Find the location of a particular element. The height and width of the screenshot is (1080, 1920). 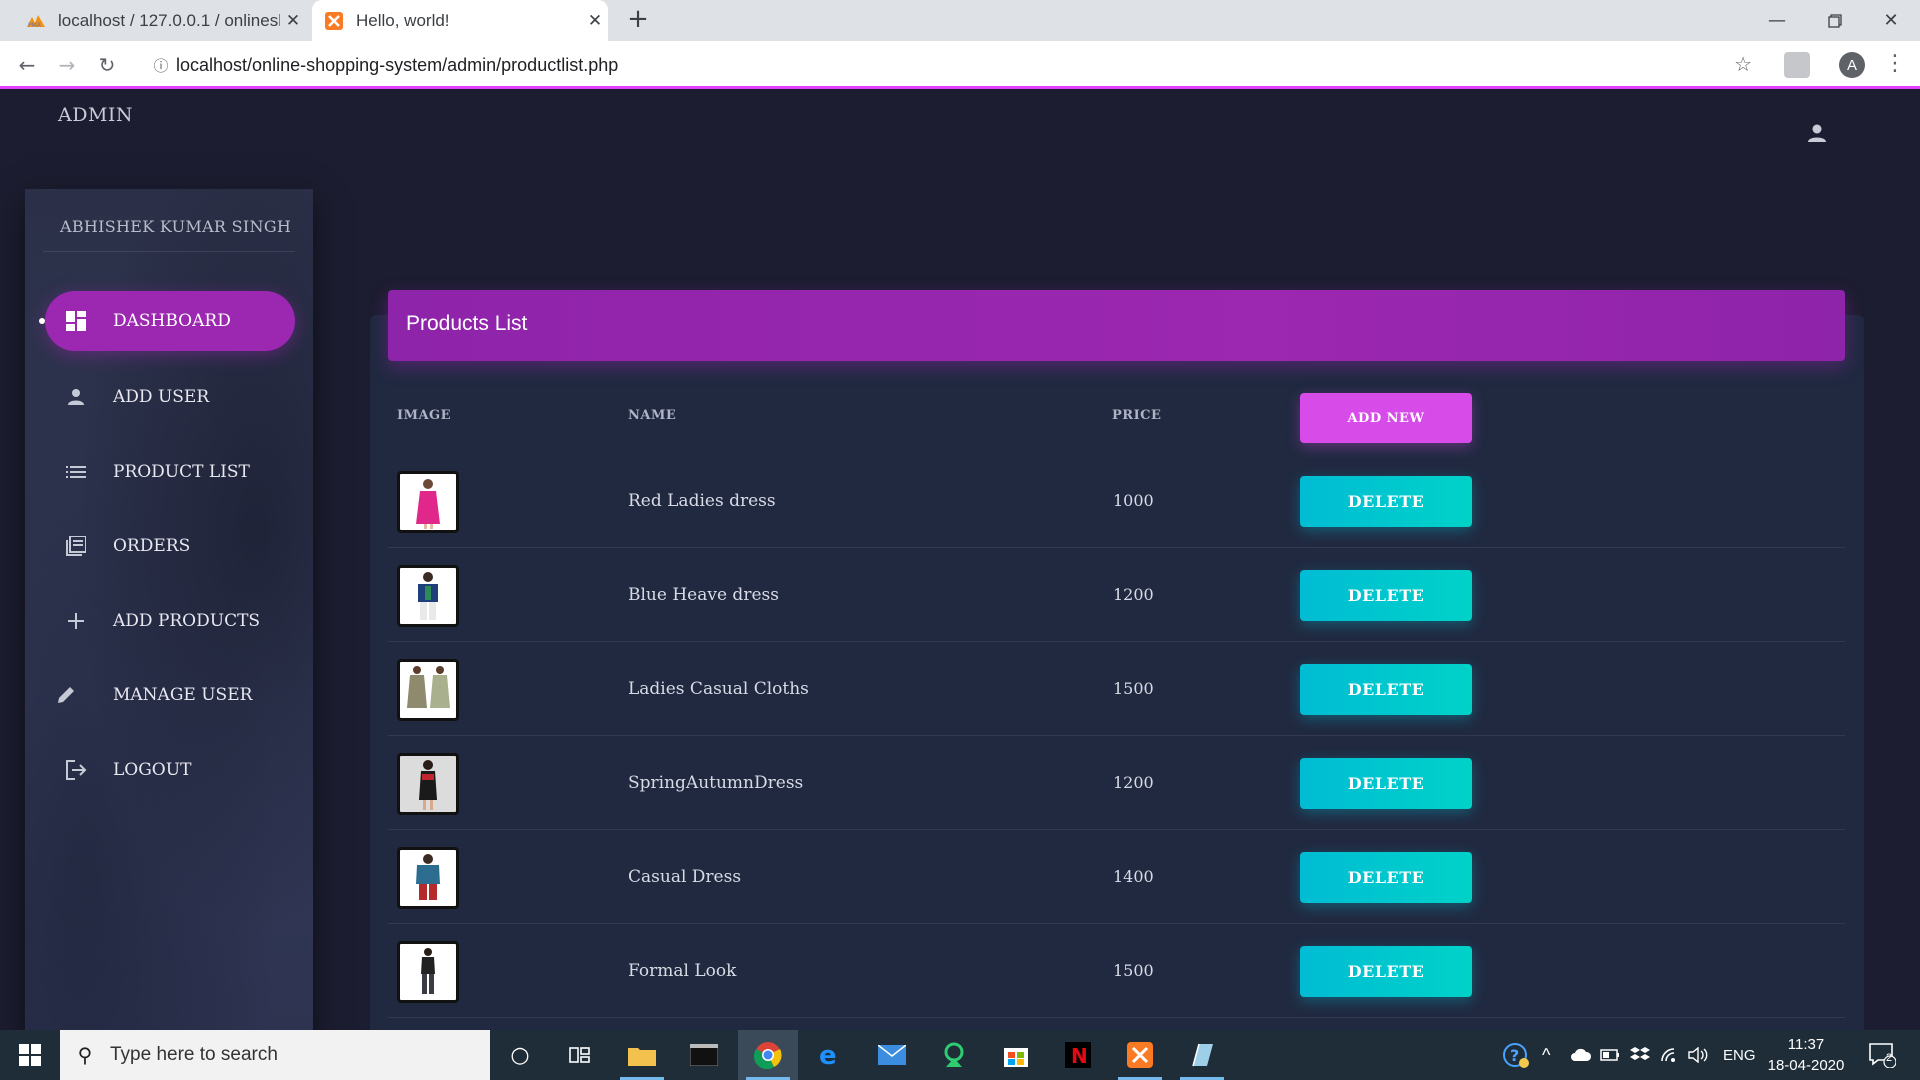

column-header-image: IMAGE is located at coordinates (424, 415).